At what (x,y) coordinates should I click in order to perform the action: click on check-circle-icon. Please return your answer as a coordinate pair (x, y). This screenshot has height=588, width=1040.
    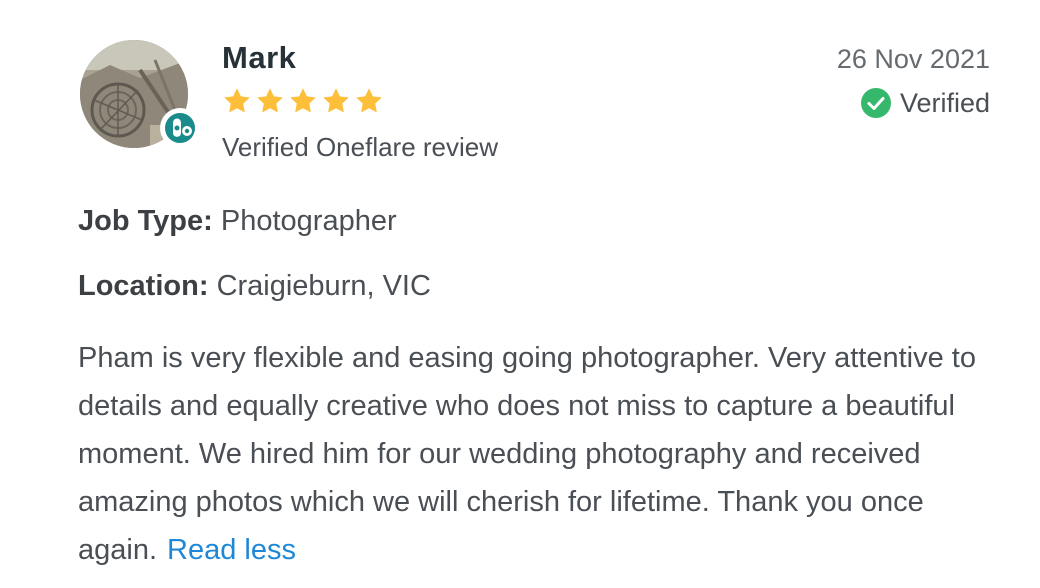
    Looking at the image, I should click on (875, 103).